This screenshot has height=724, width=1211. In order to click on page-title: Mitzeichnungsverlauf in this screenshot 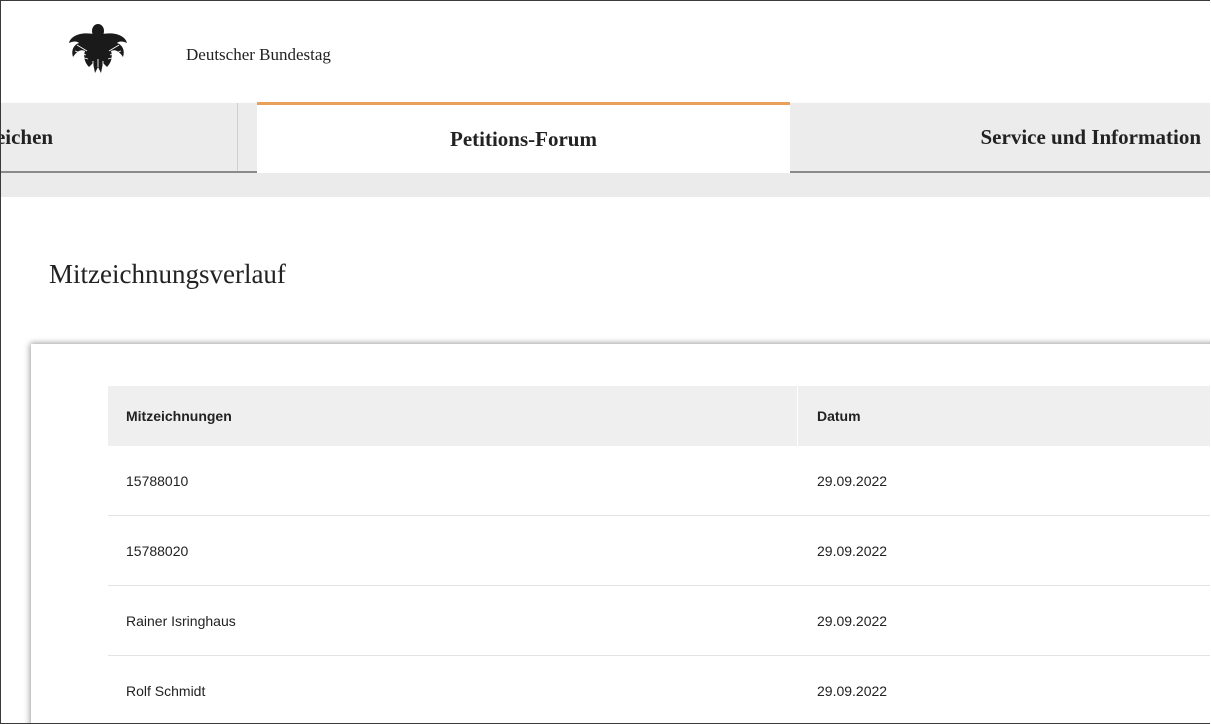, I will do `click(167, 274)`.